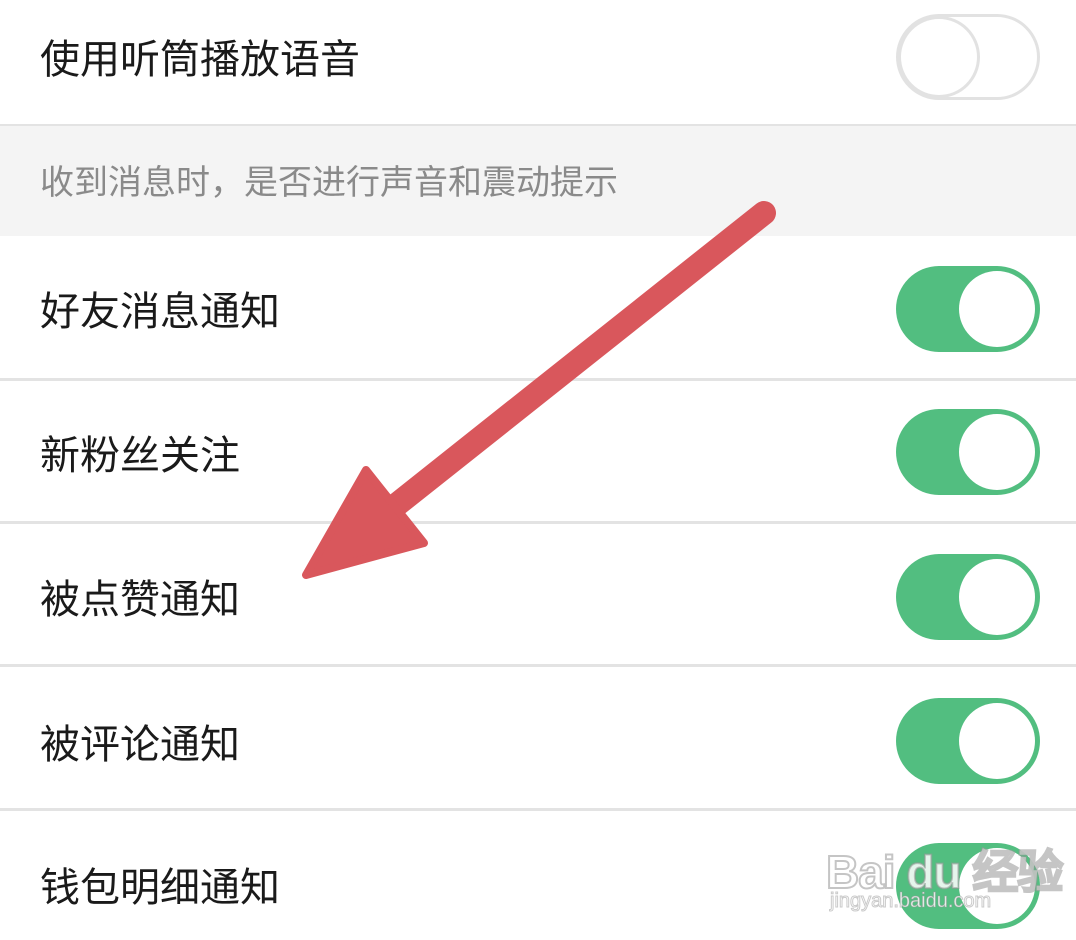 The image size is (1076, 940). What do you see at coordinates (538, 594) in the screenshot?
I see `settings-row-liked: 被点赞通知` at bounding box center [538, 594].